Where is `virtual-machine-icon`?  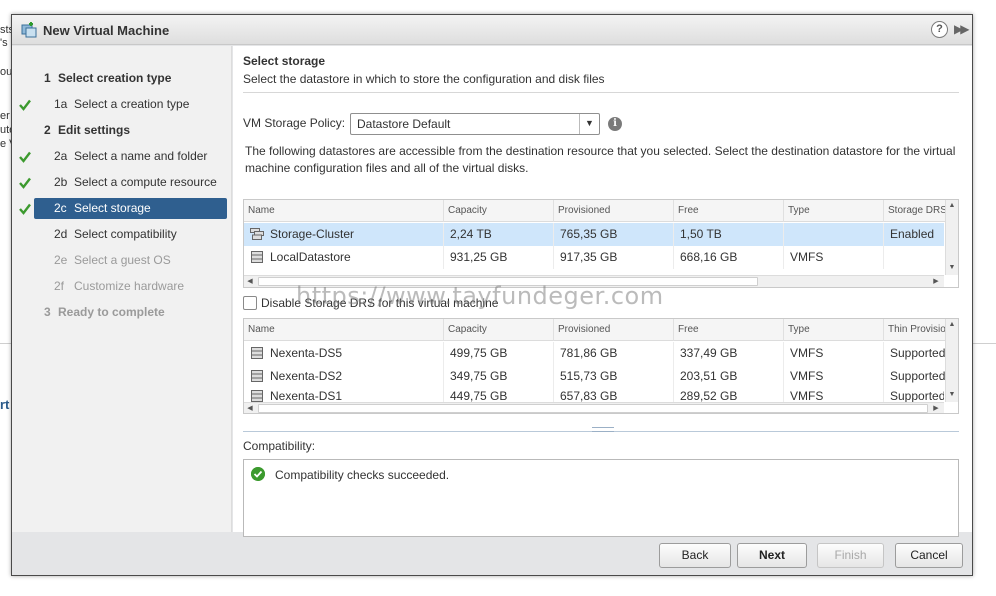 virtual-machine-icon is located at coordinates (29, 30).